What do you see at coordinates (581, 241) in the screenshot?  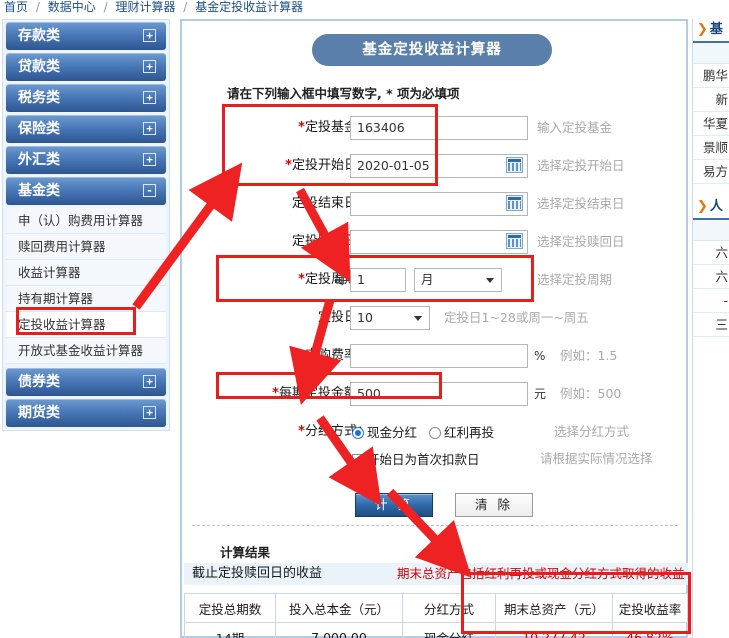 I see `tip-redeem-date: 选择定投赎回日` at bounding box center [581, 241].